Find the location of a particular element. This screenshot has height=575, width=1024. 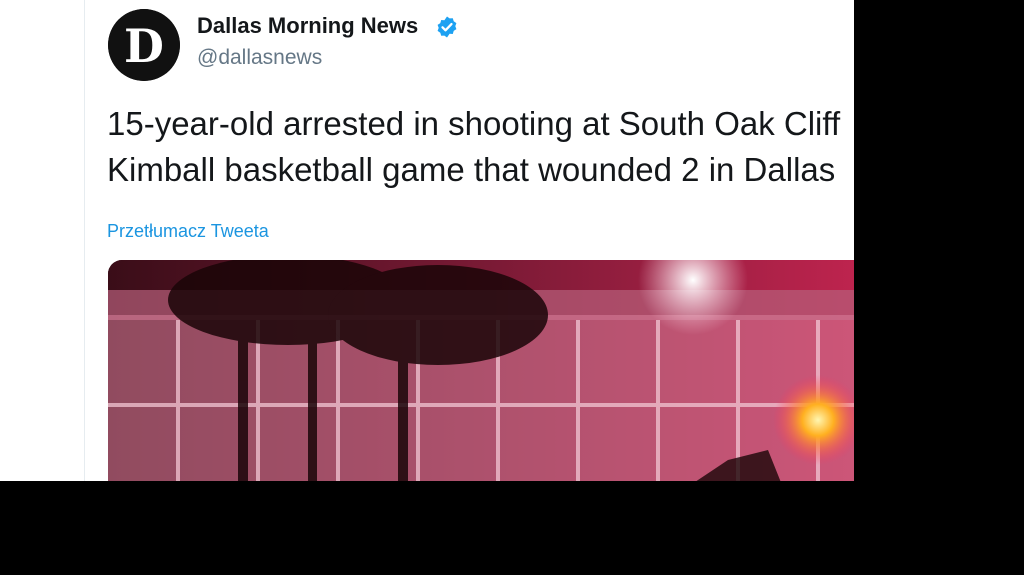

timeline-border is located at coordinates (84, 240).